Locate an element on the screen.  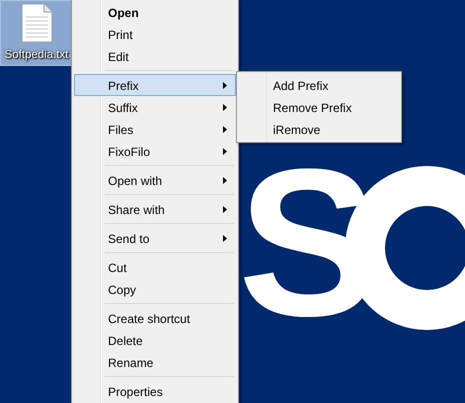
menu-item: Files is located at coordinates (155, 129).